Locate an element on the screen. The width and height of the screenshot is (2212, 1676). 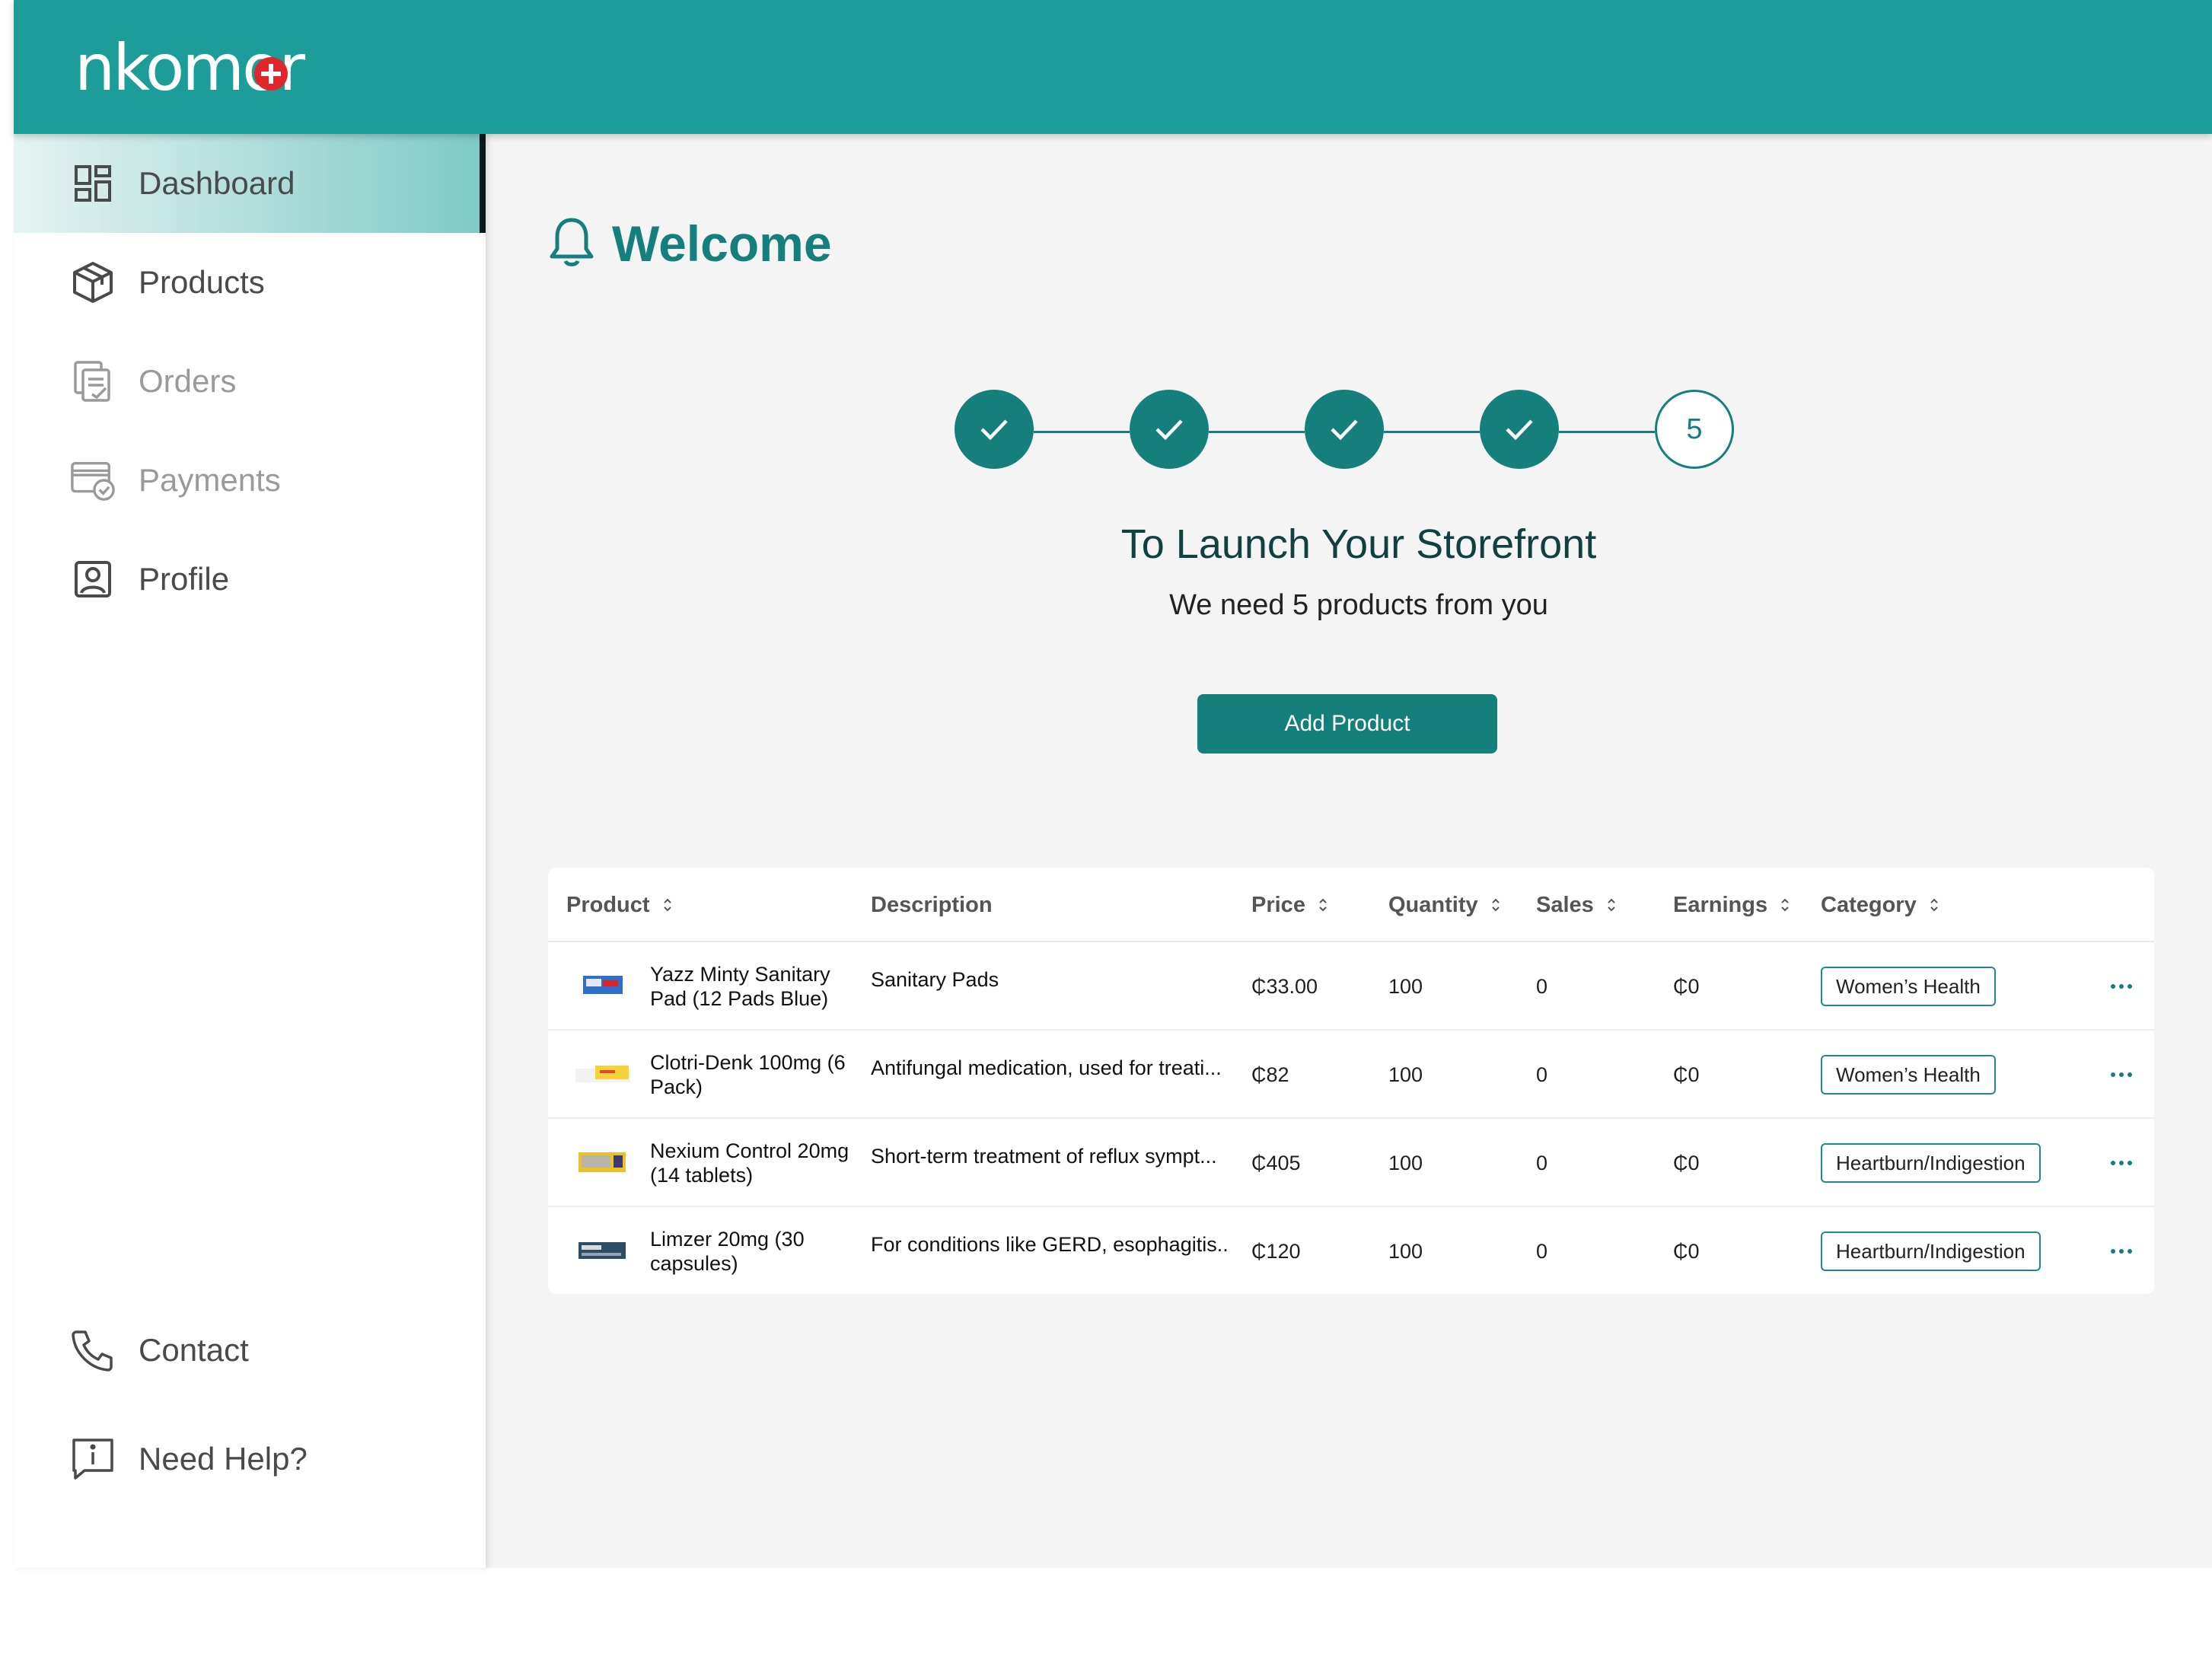
profile-icon is located at coordinates (93, 579).